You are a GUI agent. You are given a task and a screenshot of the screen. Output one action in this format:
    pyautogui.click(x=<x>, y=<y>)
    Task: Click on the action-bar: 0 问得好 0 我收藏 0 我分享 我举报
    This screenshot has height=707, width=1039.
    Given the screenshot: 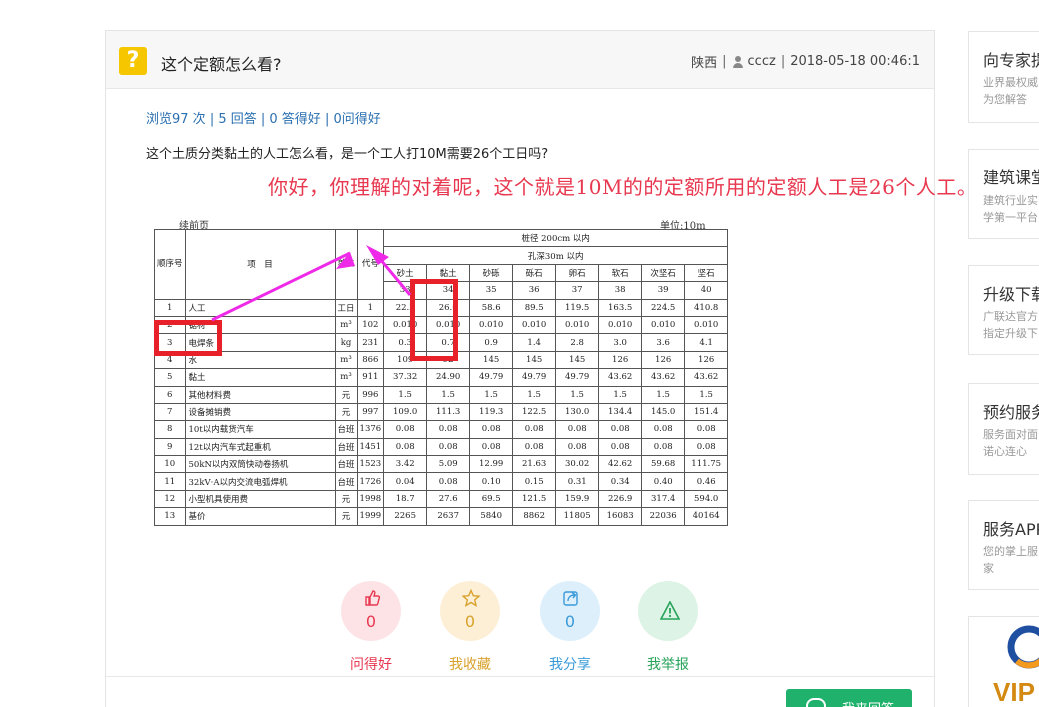 What is the action you would take?
    pyautogui.click(x=520, y=631)
    